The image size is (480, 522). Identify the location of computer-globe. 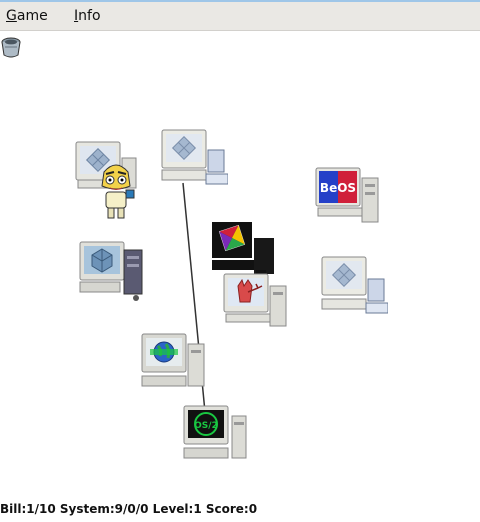
(174, 366).